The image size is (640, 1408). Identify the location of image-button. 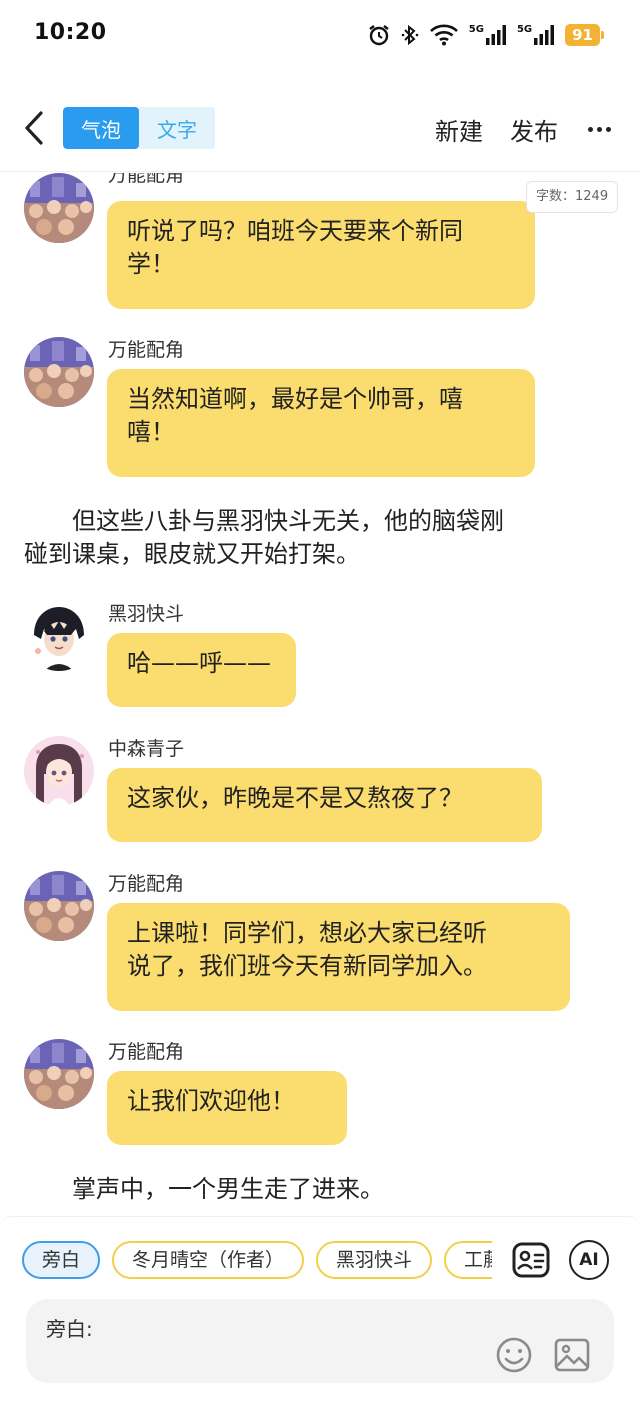
(572, 1355).